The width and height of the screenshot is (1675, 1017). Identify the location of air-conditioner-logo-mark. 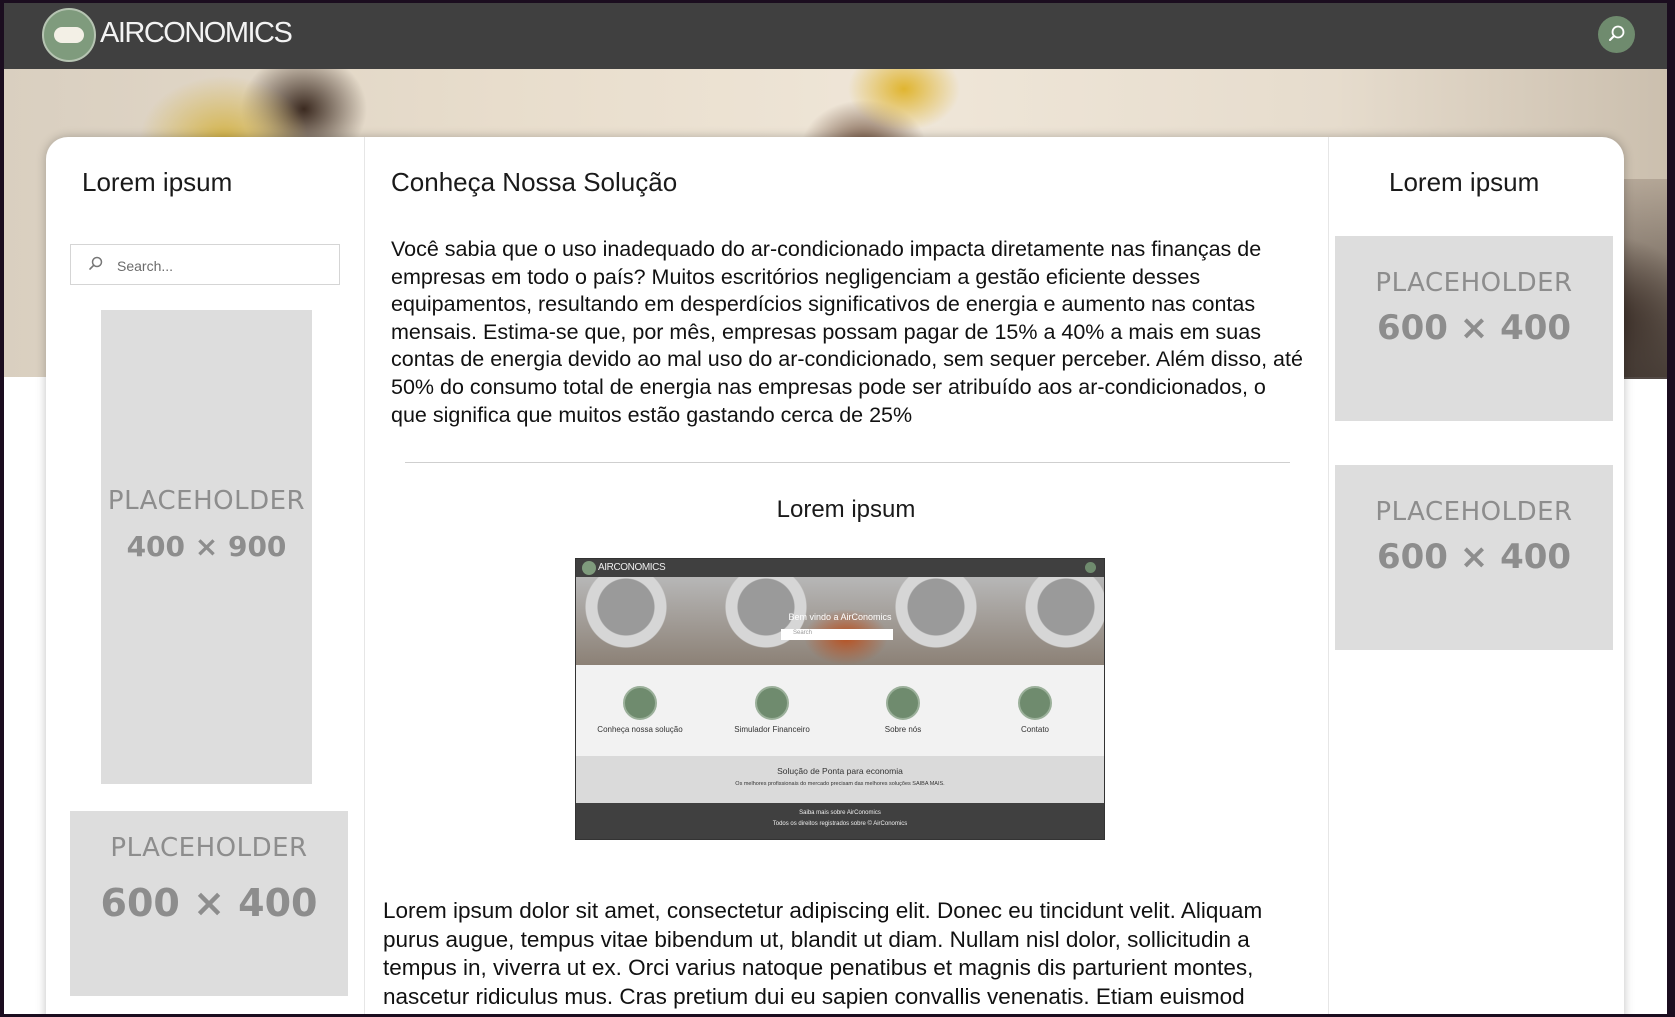
(69, 35).